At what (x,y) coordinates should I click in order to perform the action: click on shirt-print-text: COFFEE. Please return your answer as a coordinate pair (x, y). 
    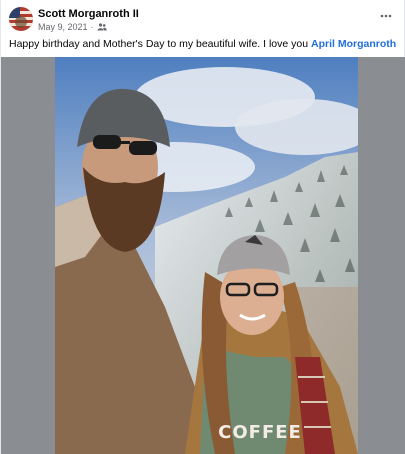
    Looking at the image, I should click on (260, 432).